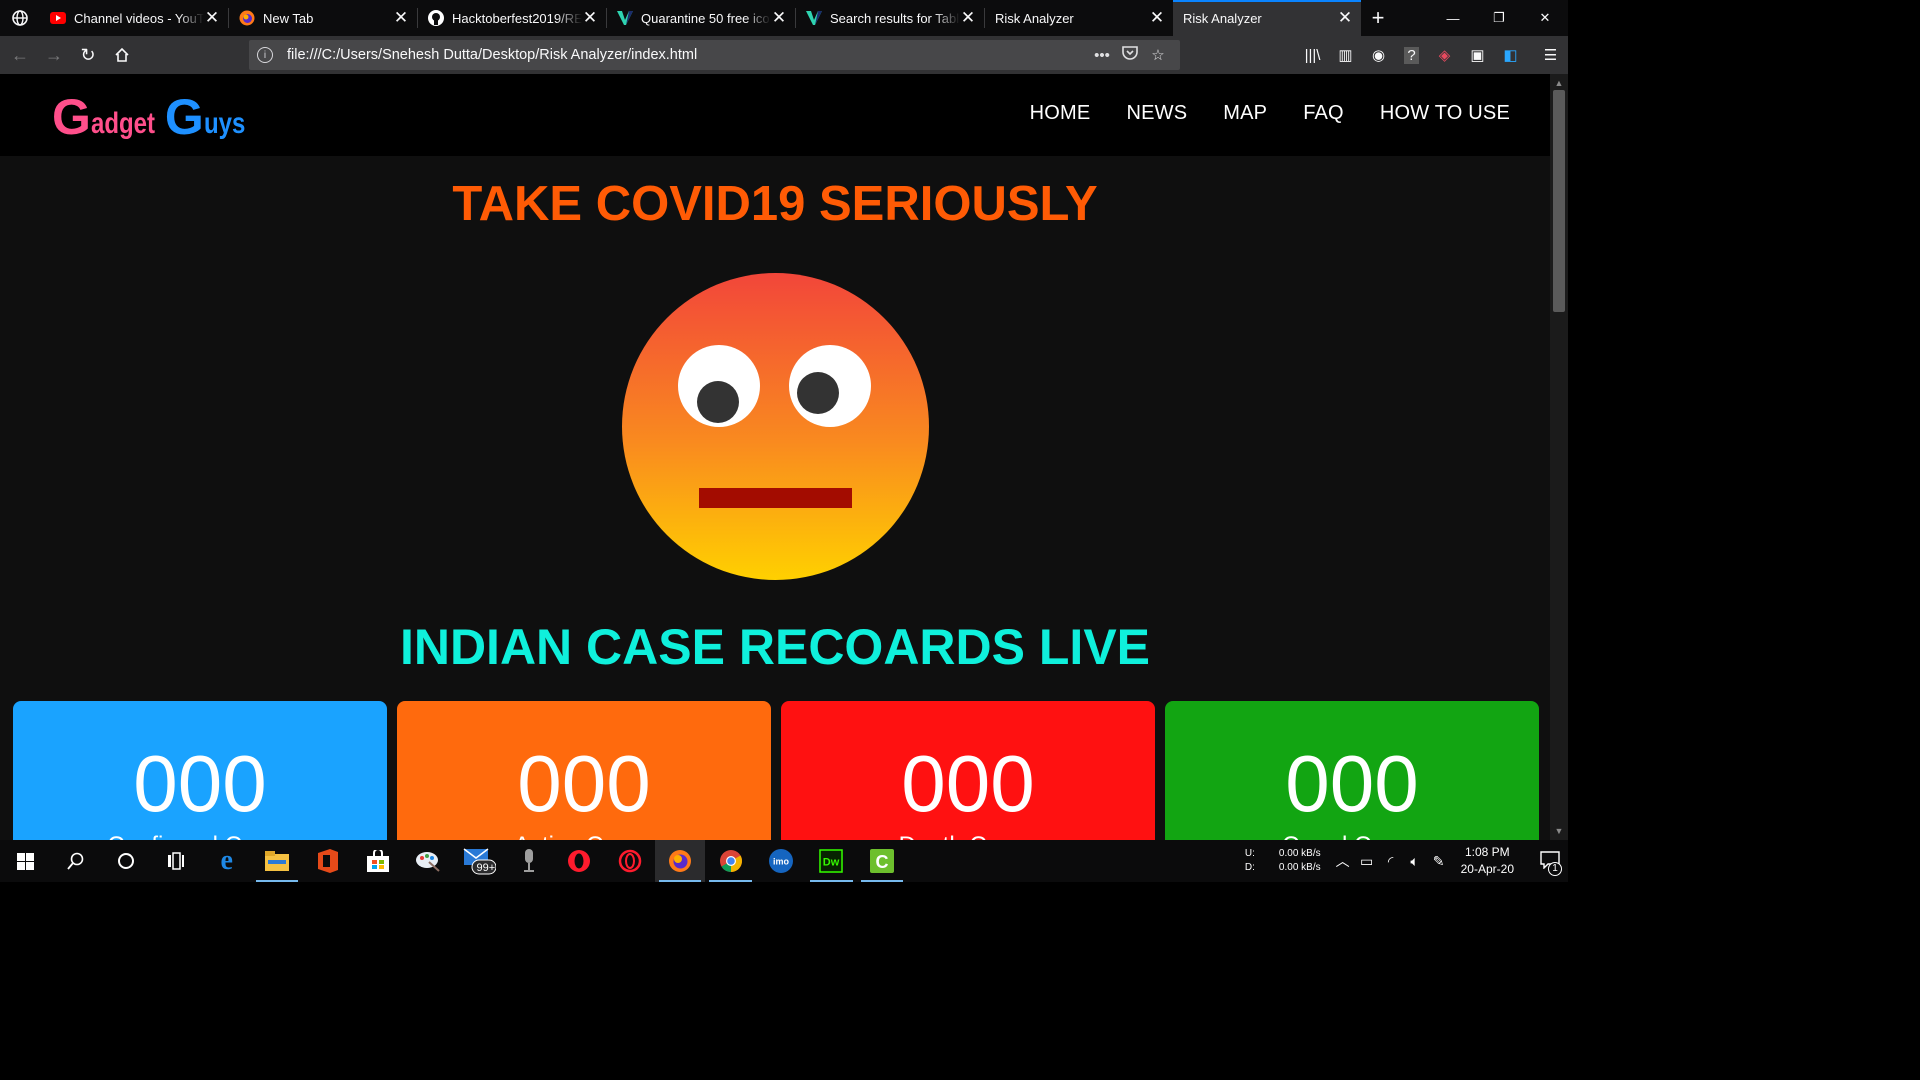 The image size is (1920, 1080). I want to click on menu-icon: ☰, so click(1550, 55).